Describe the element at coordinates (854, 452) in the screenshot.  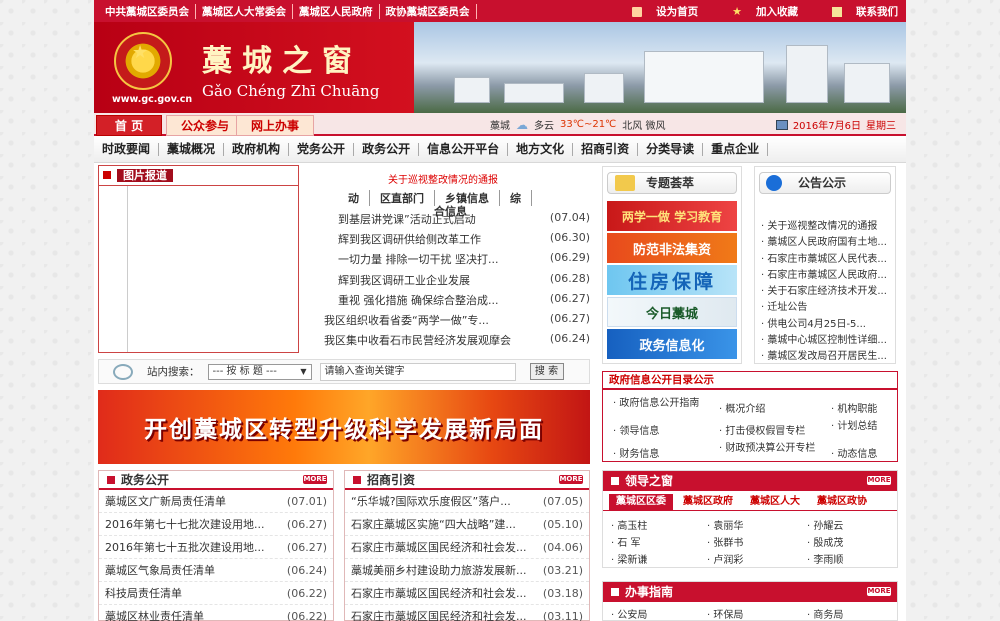
I see `info-link-dynamics: · 动态信息` at that location.